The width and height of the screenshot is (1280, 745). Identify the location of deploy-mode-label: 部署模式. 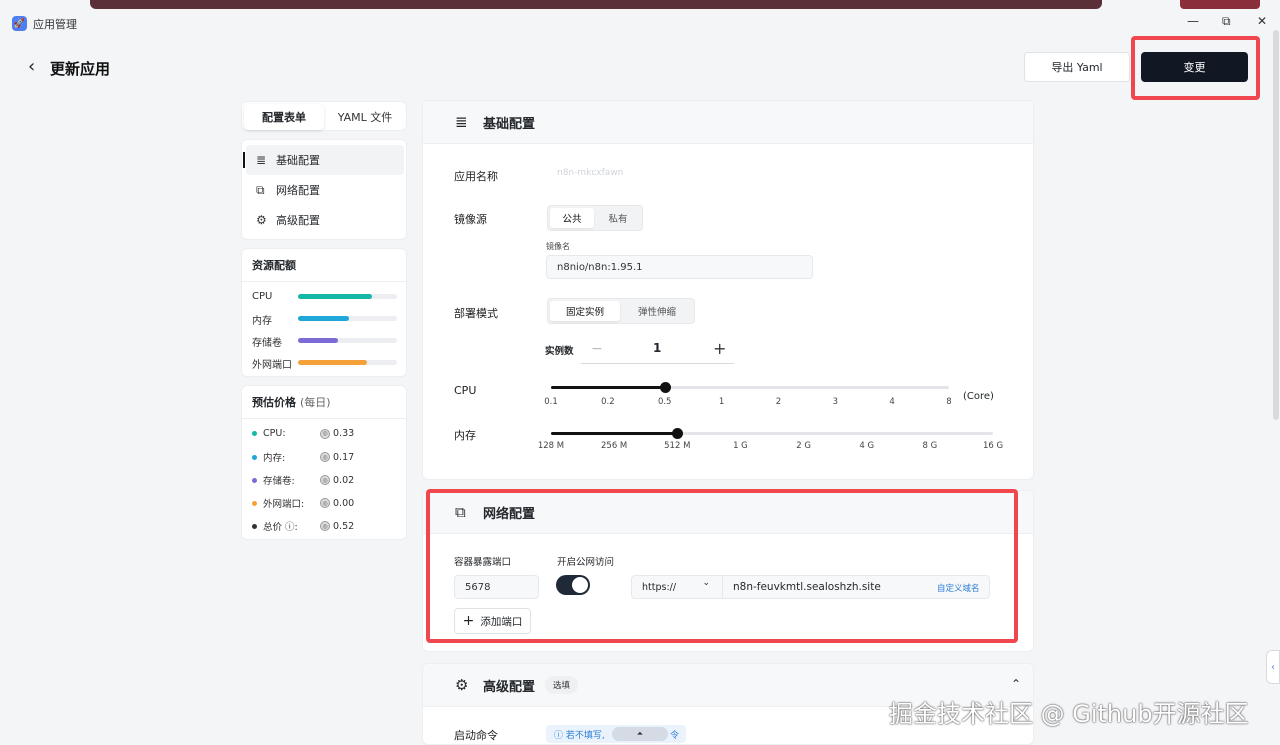
(476, 313).